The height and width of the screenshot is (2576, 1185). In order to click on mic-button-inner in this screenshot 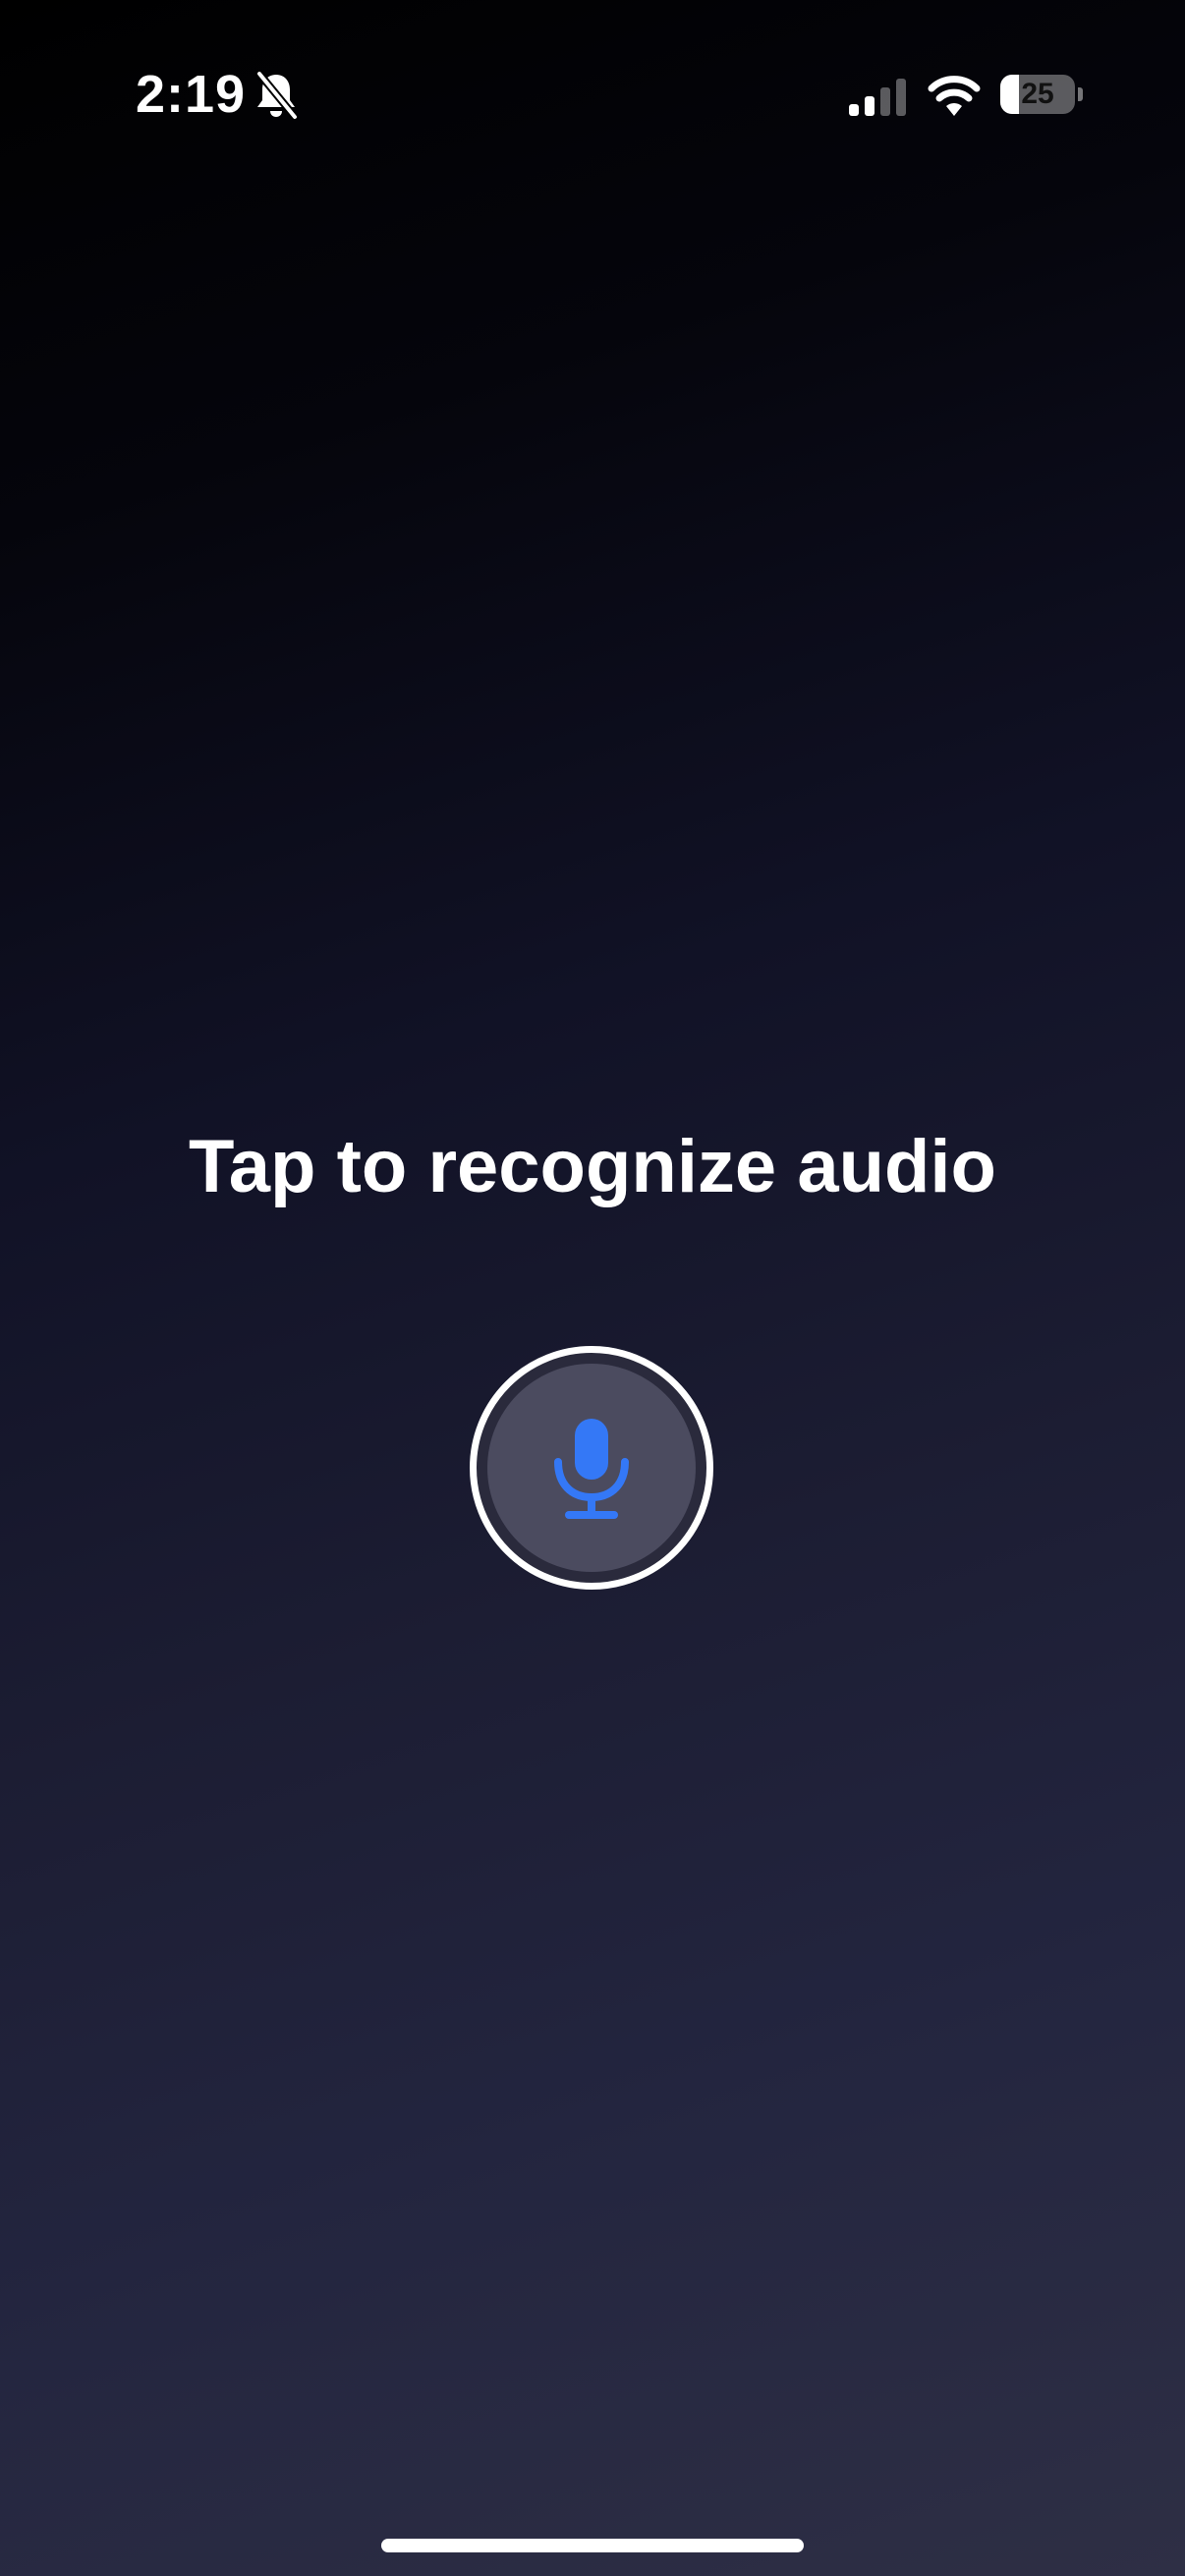, I will do `click(592, 1468)`.